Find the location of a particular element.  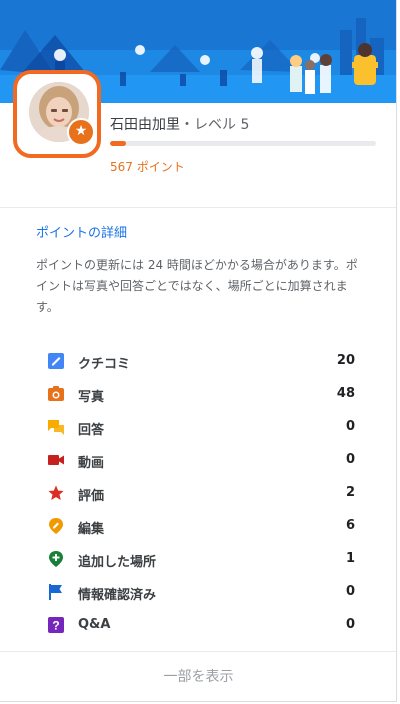

stat-label: クチコミ is located at coordinates (104, 364).